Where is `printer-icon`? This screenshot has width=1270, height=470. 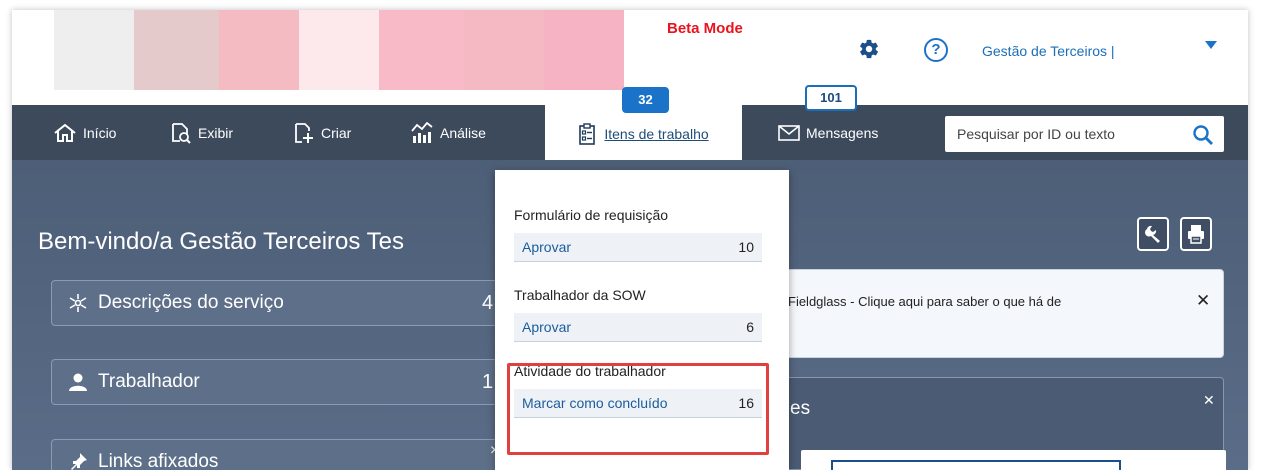
printer-icon is located at coordinates (1196, 234).